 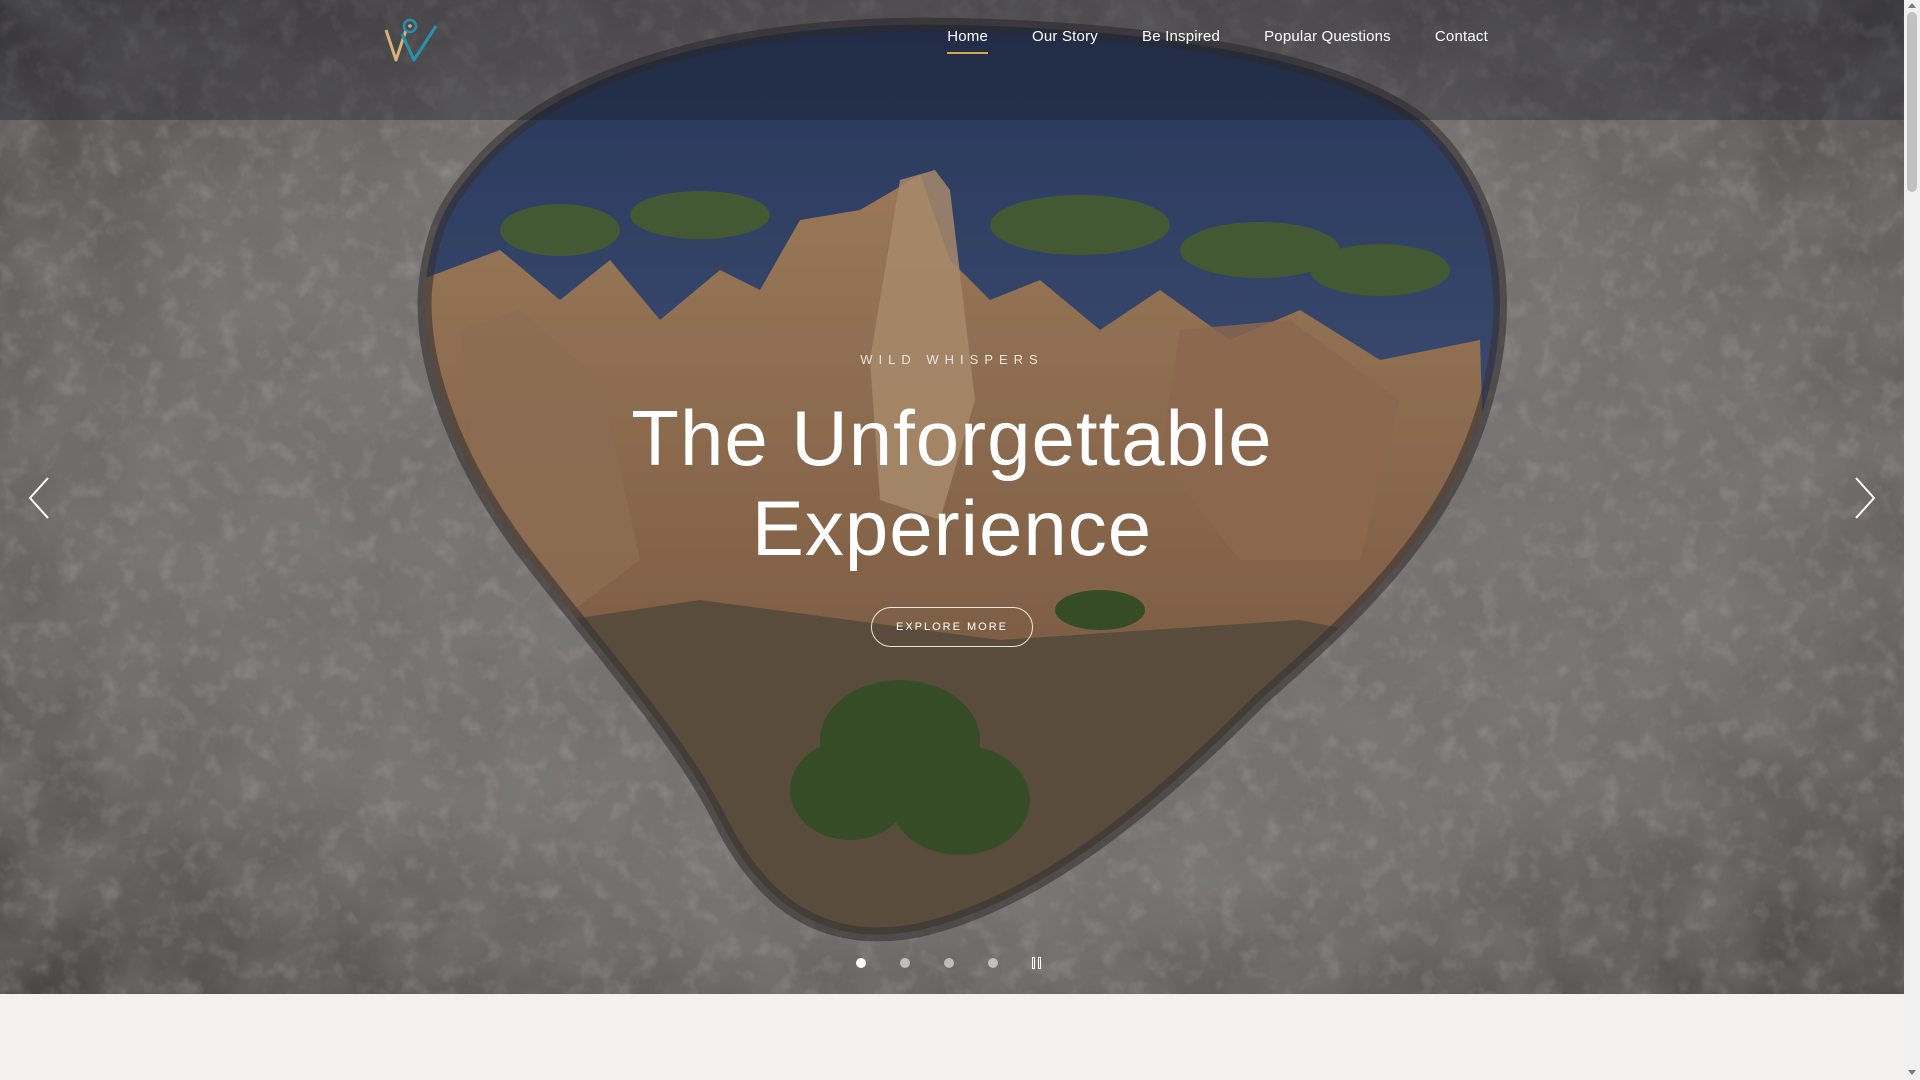 I want to click on nav-item-our-story: Our Story, so click(x=1065, y=36).